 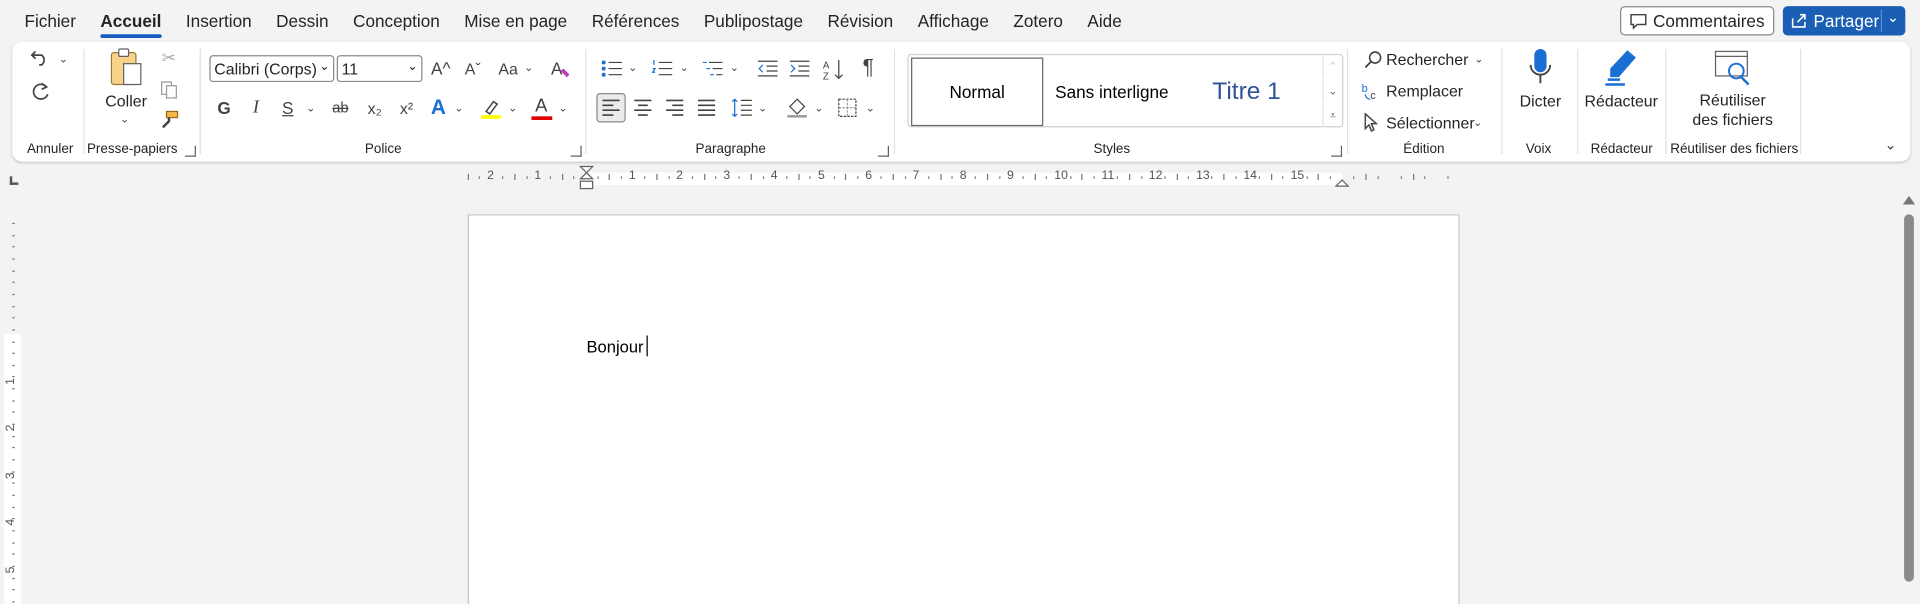 I want to click on editor-pen-icon, so click(x=1621, y=68).